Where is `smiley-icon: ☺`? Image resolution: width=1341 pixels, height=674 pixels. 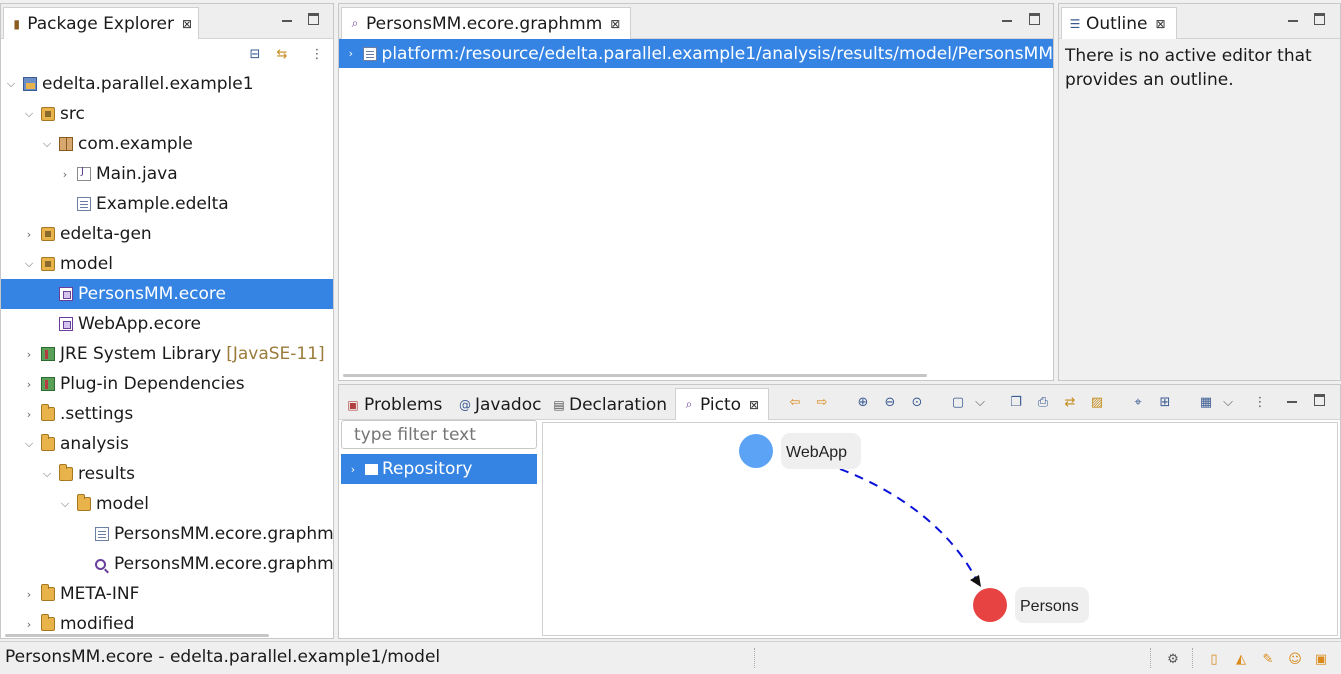
smiley-icon: ☺ is located at coordinates (1295, 659).